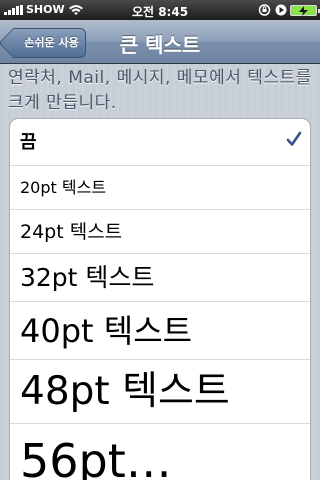 The height and width of the screenshot is (480, 320). Describe the element at coordinates (28, 142) in the screenshot. I see `list-item-label: 끔` at that location.